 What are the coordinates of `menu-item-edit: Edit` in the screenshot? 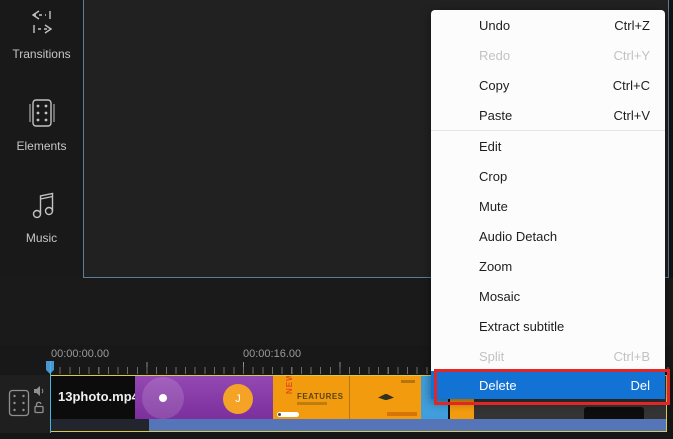 It's located at (548, 146).